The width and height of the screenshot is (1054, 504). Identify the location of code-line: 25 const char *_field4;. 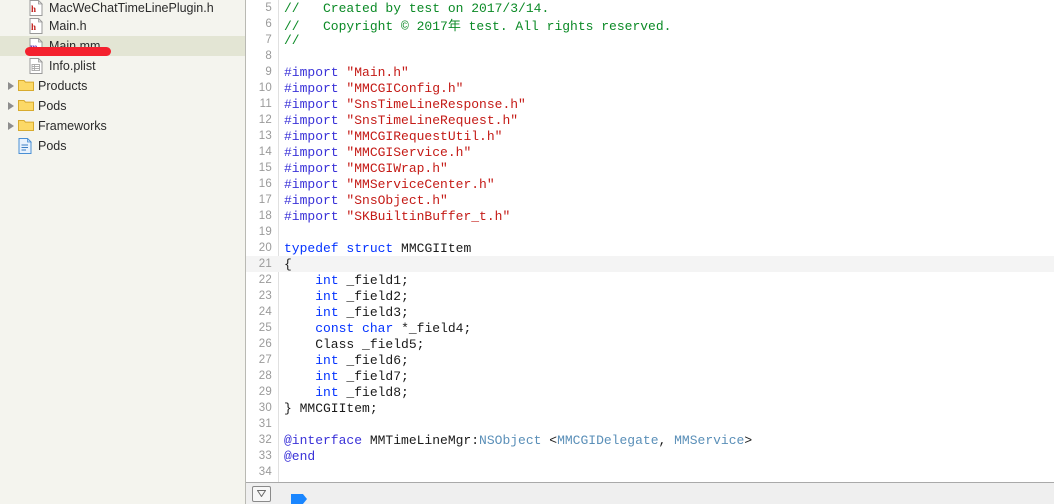
(650, 328).